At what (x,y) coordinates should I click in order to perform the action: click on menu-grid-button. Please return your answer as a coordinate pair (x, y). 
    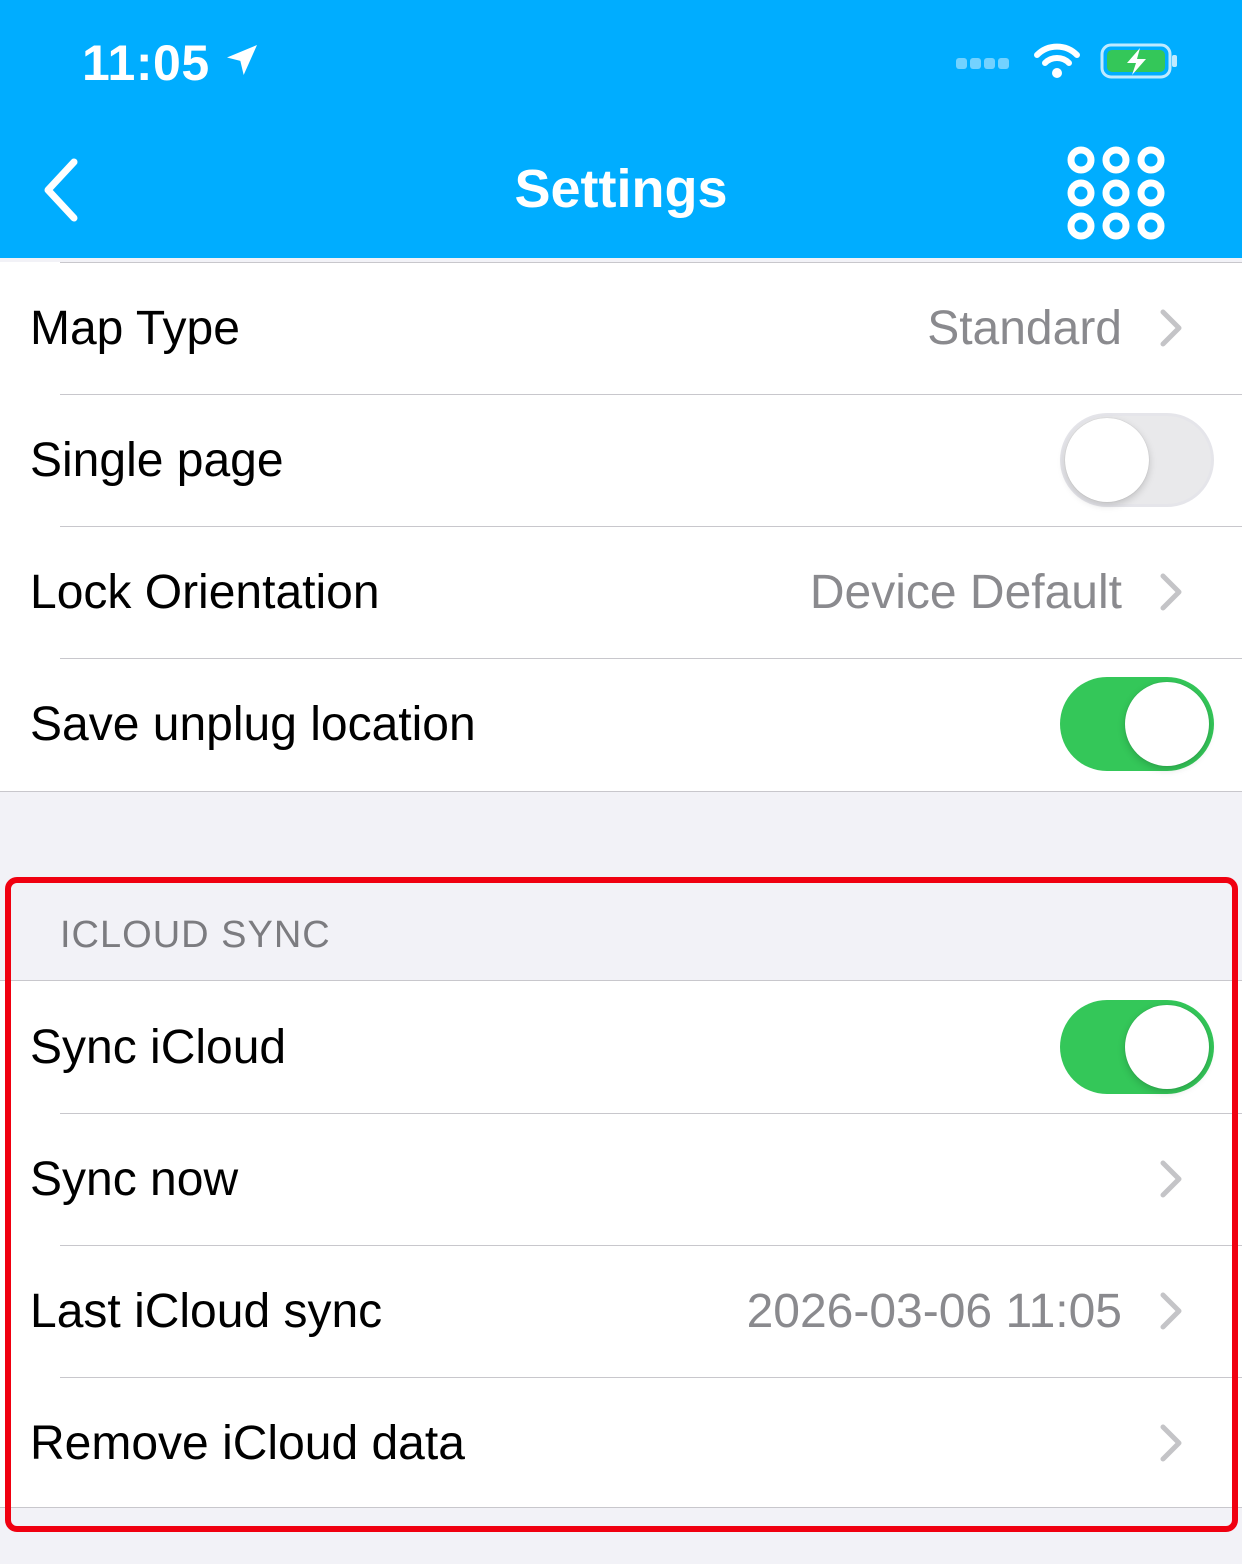
    Looking at the image, I should click on (1116, 195).